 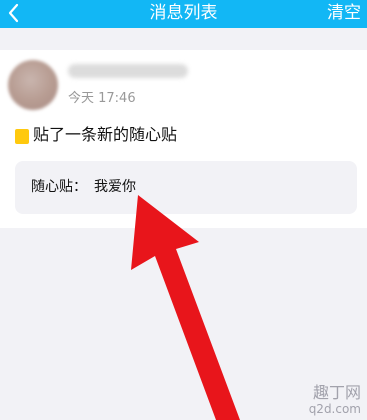 I want to click on watermark-title: 趣丁网, so click(x=336, y=392).